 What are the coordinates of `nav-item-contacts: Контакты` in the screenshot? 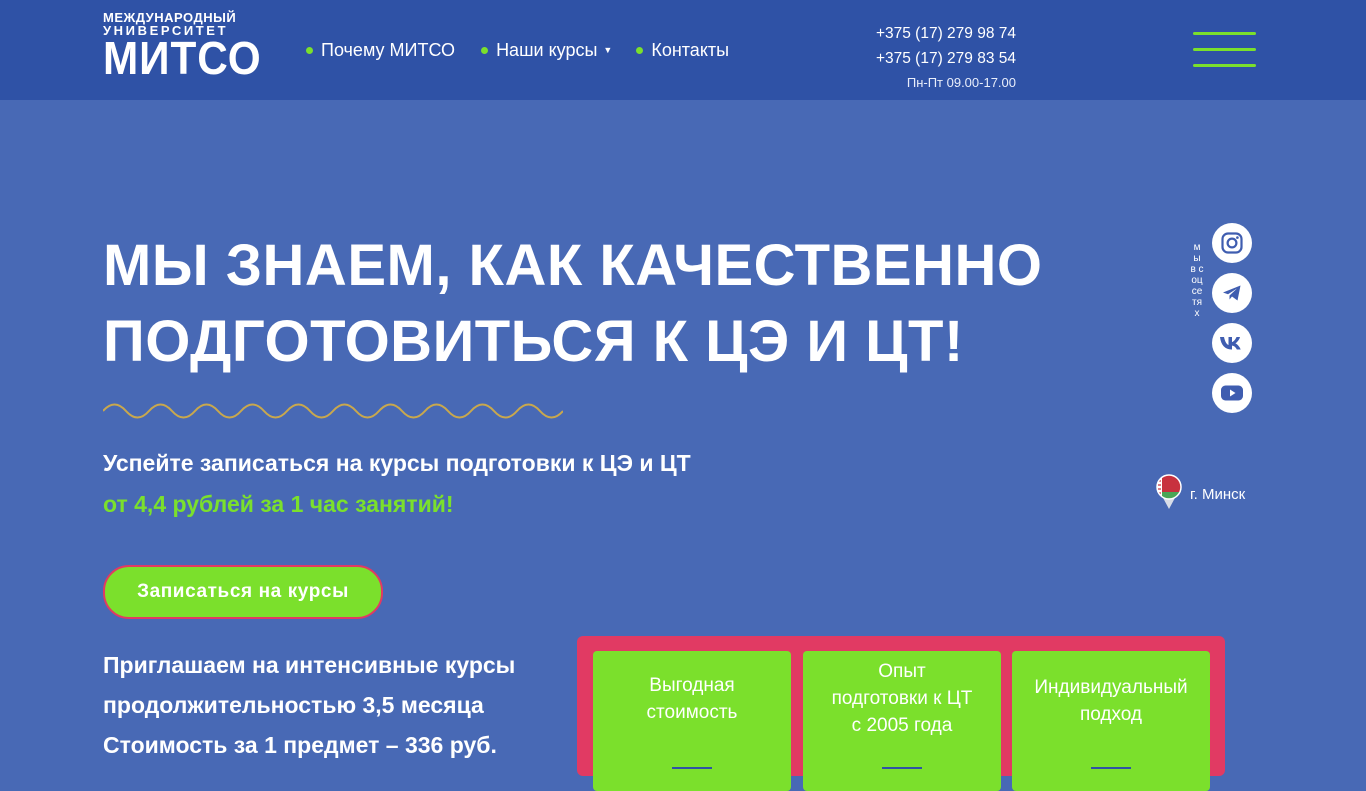 It's located at (682, 50).